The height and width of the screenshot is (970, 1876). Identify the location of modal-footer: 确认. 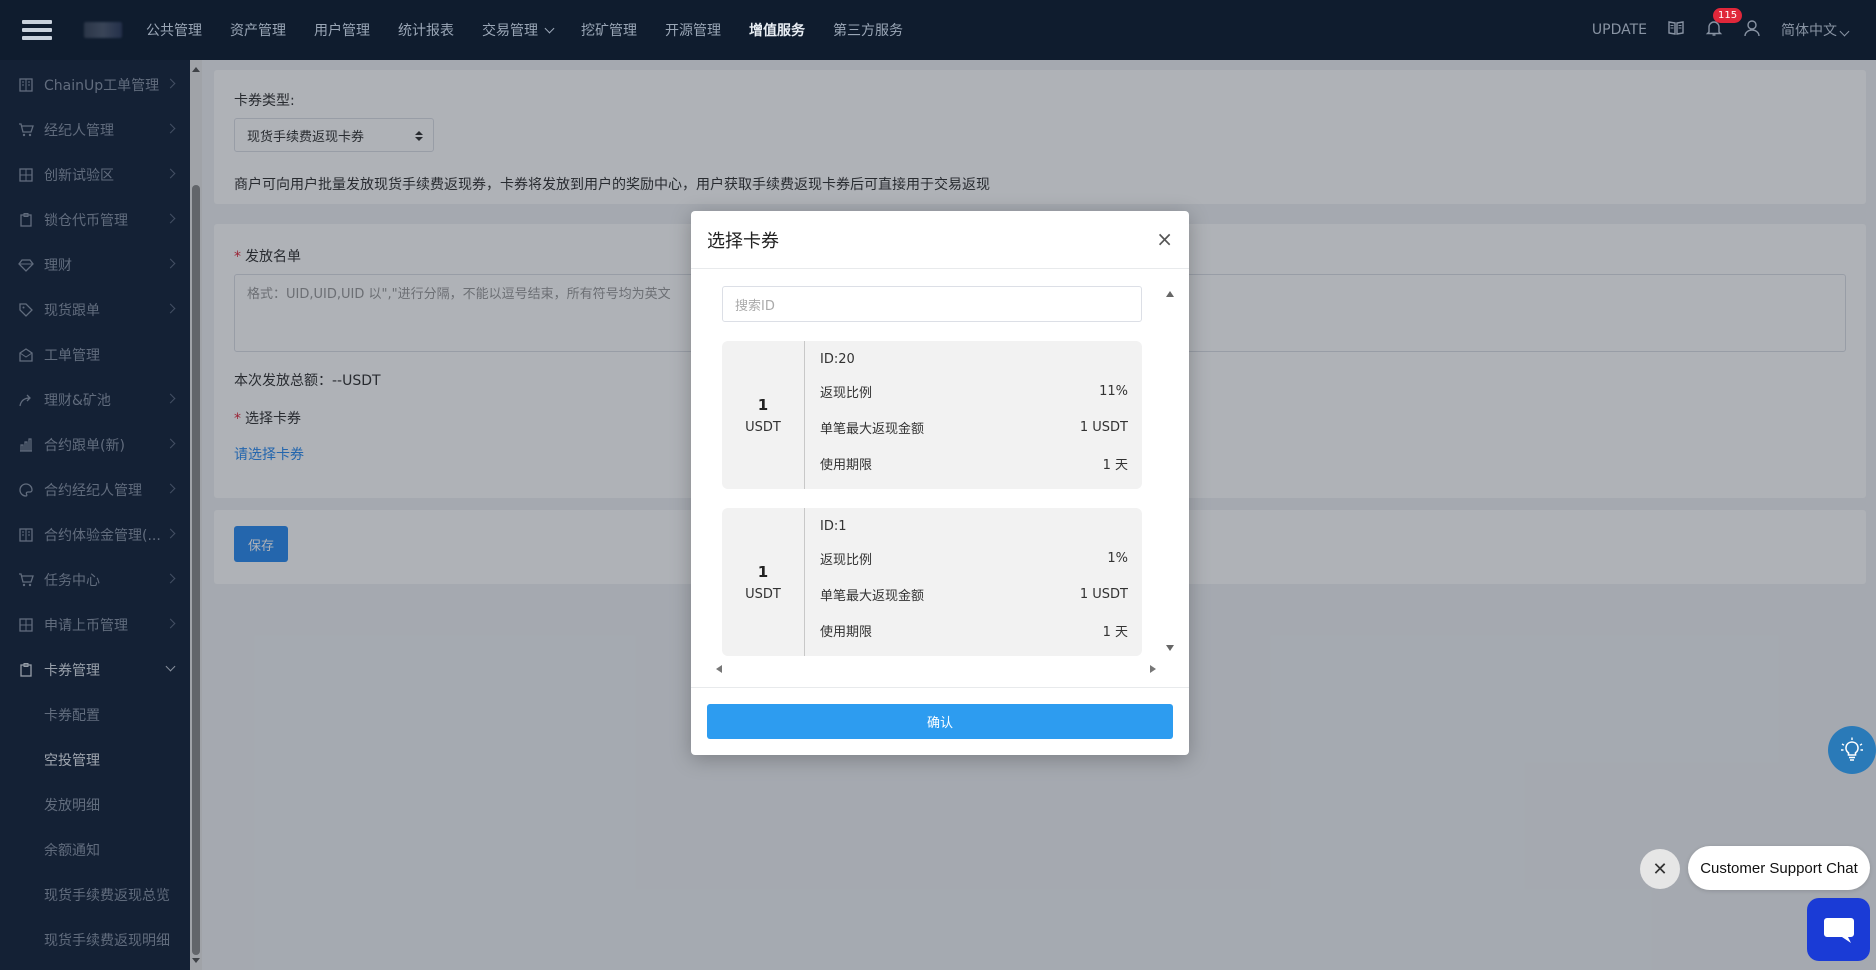
(940, 721).